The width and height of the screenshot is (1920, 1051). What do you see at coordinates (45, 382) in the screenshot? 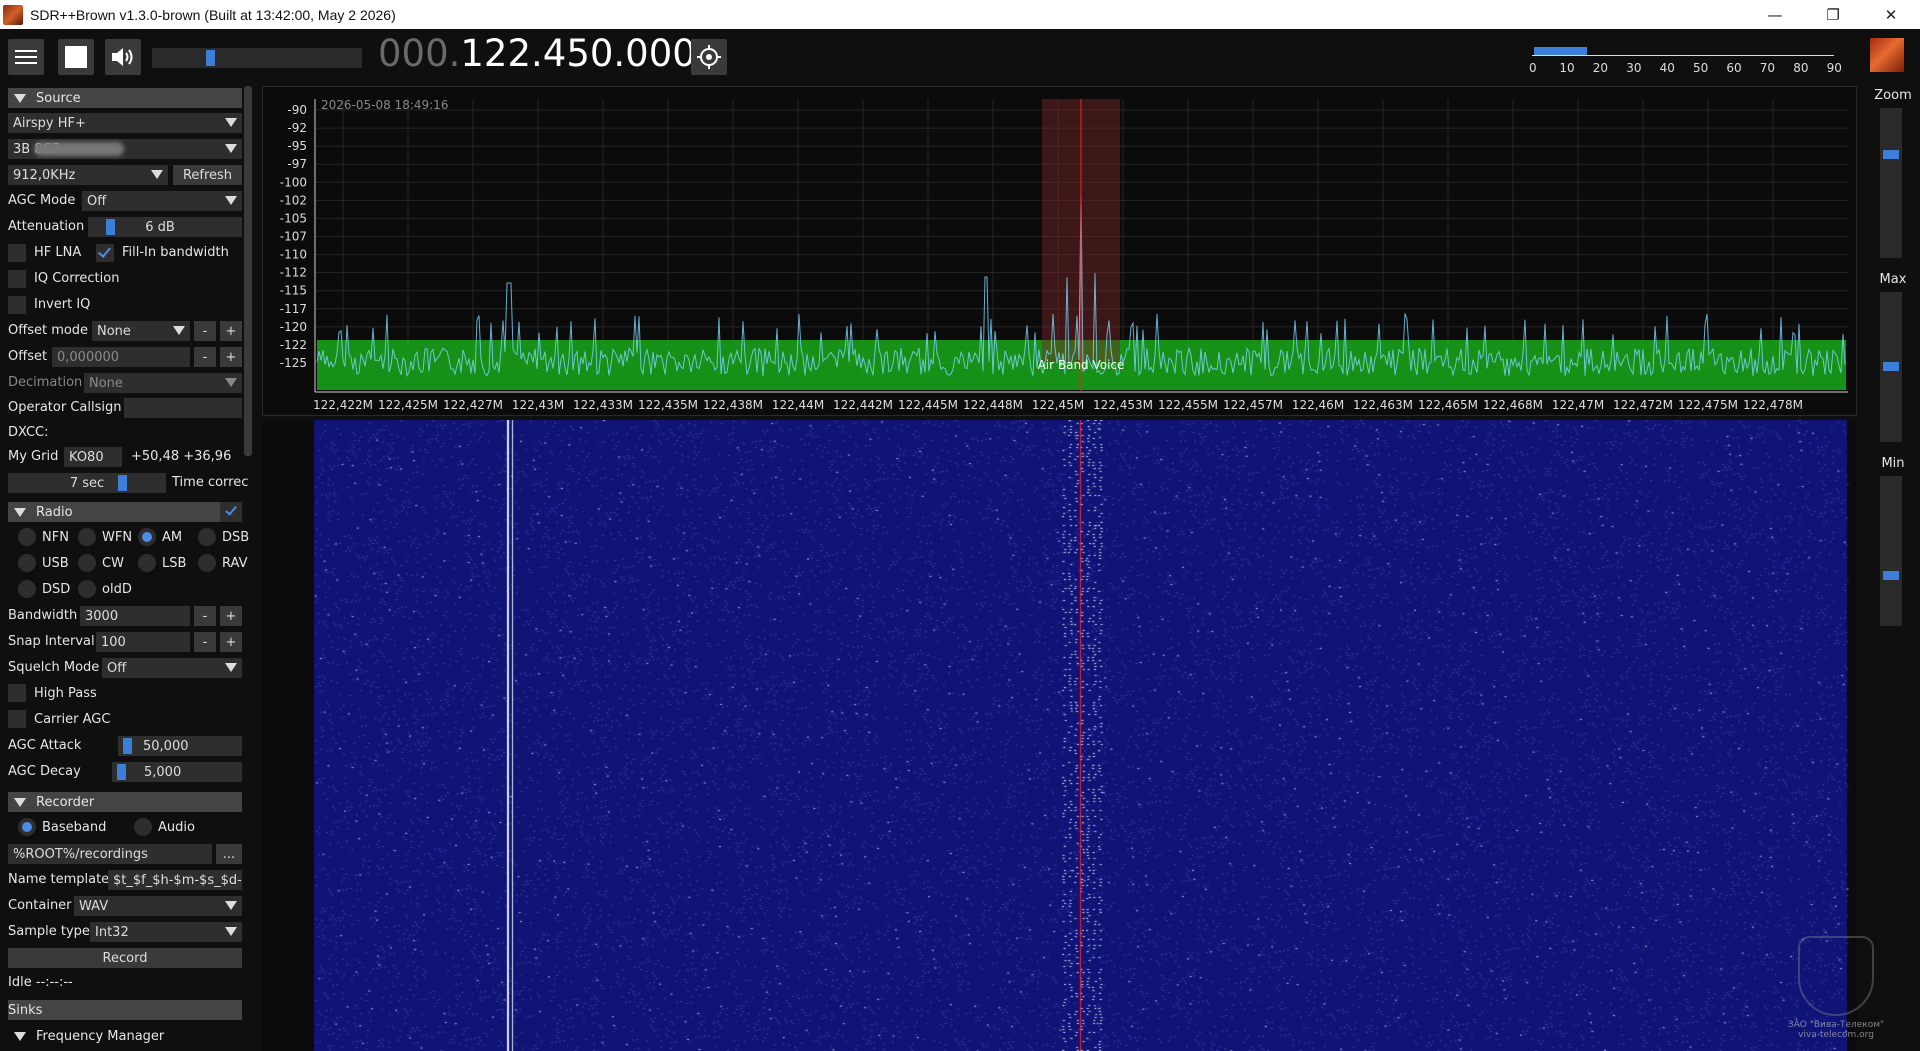
I see `decimation-label: Decimation` at bounding box center [45, 382].